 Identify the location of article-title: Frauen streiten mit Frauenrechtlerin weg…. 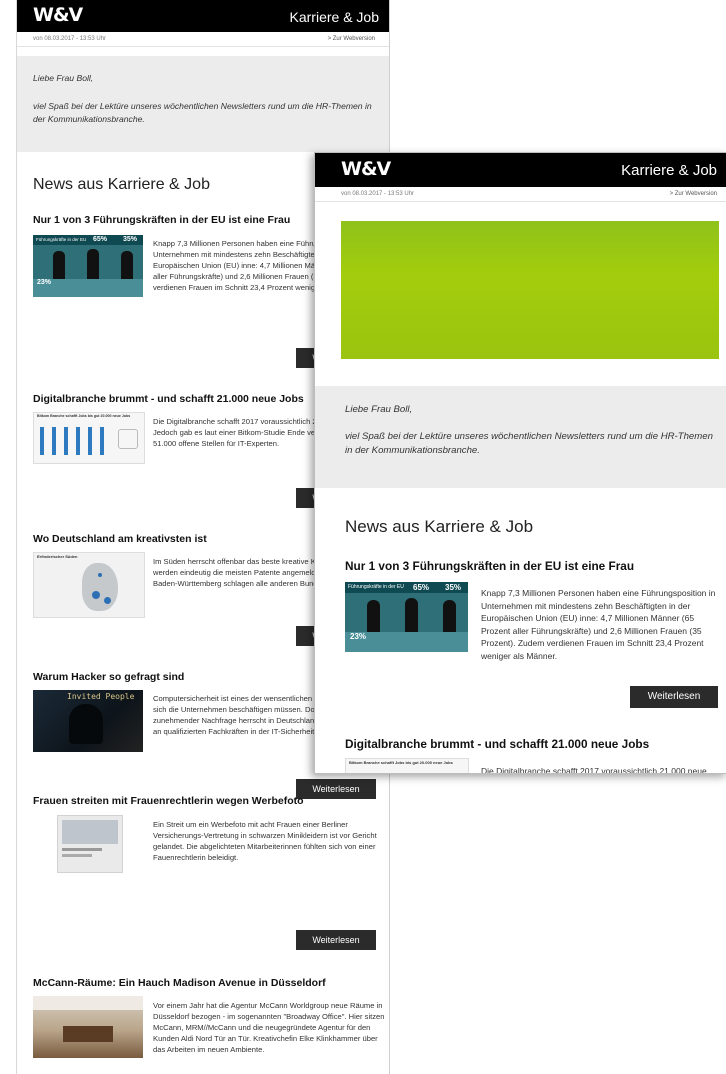
(168, 801).